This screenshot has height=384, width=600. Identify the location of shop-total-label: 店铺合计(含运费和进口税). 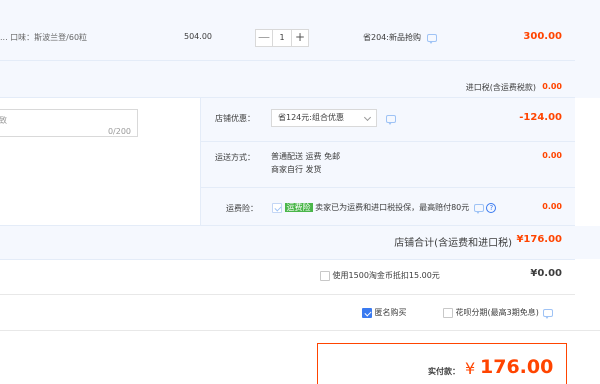
(453, 243).